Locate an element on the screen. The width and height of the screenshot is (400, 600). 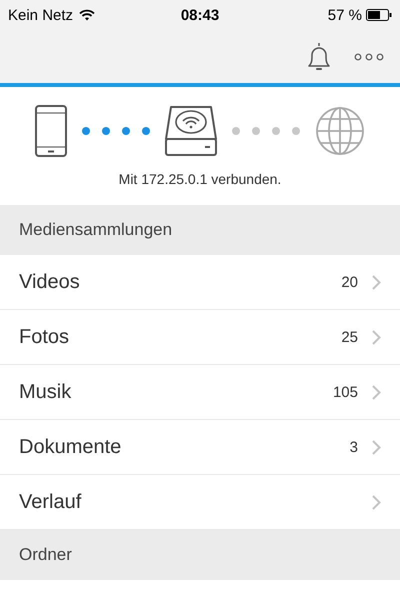
clock-time: 08:43 is located at coordinates (200, 15).